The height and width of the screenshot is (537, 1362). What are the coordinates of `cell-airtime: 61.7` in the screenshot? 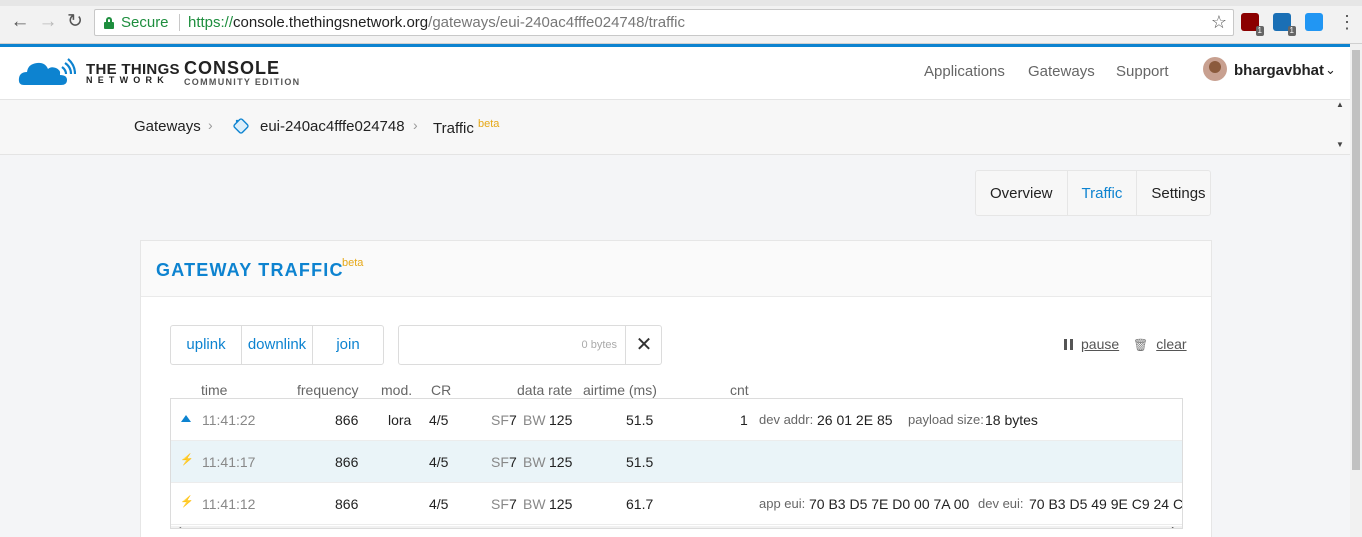 It's located at (640, 504).